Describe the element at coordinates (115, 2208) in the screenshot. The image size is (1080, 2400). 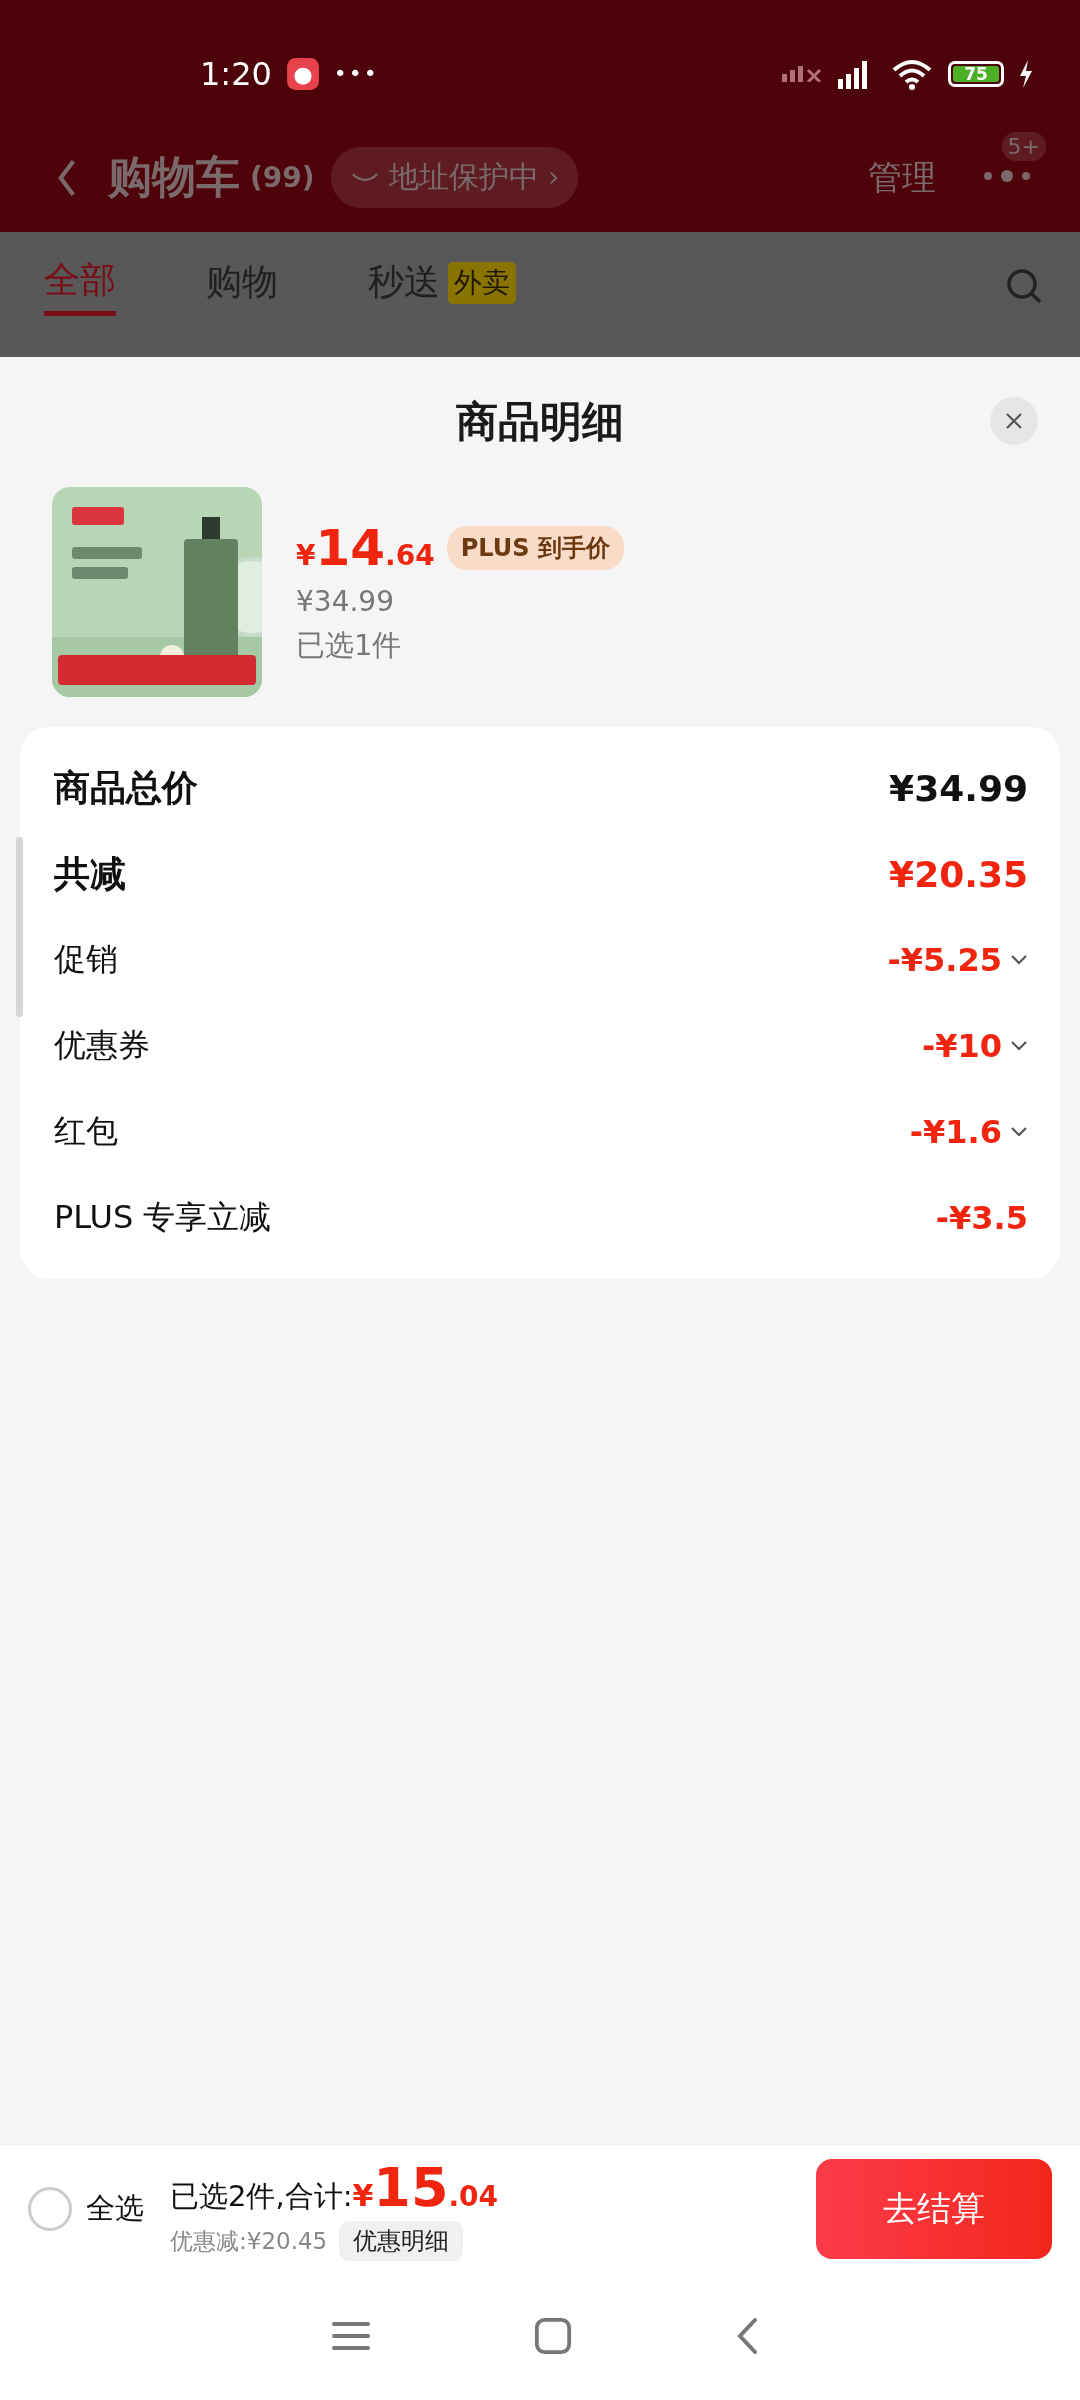
I see `select-all-label: 全选` at that location.